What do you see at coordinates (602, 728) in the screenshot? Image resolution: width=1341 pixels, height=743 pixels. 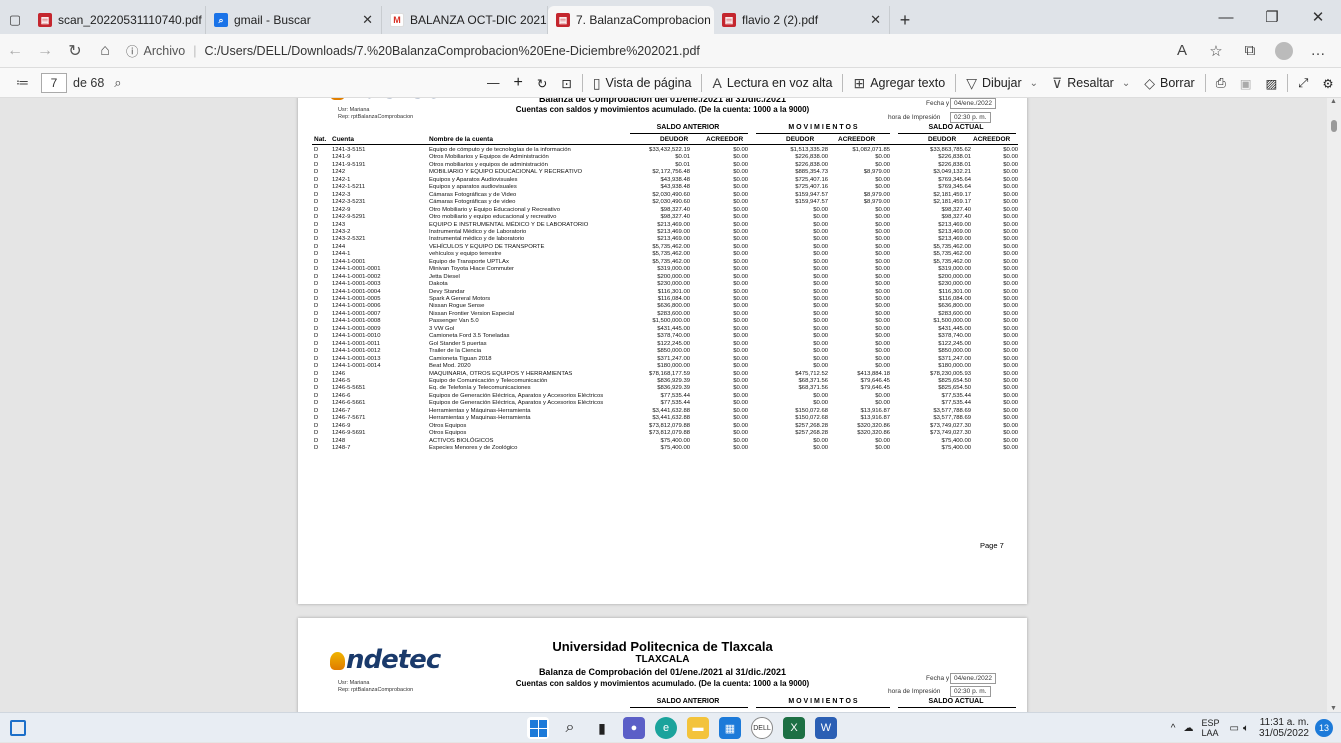 I see `task-view-icon: ▮` at bounding box center [602, 728].